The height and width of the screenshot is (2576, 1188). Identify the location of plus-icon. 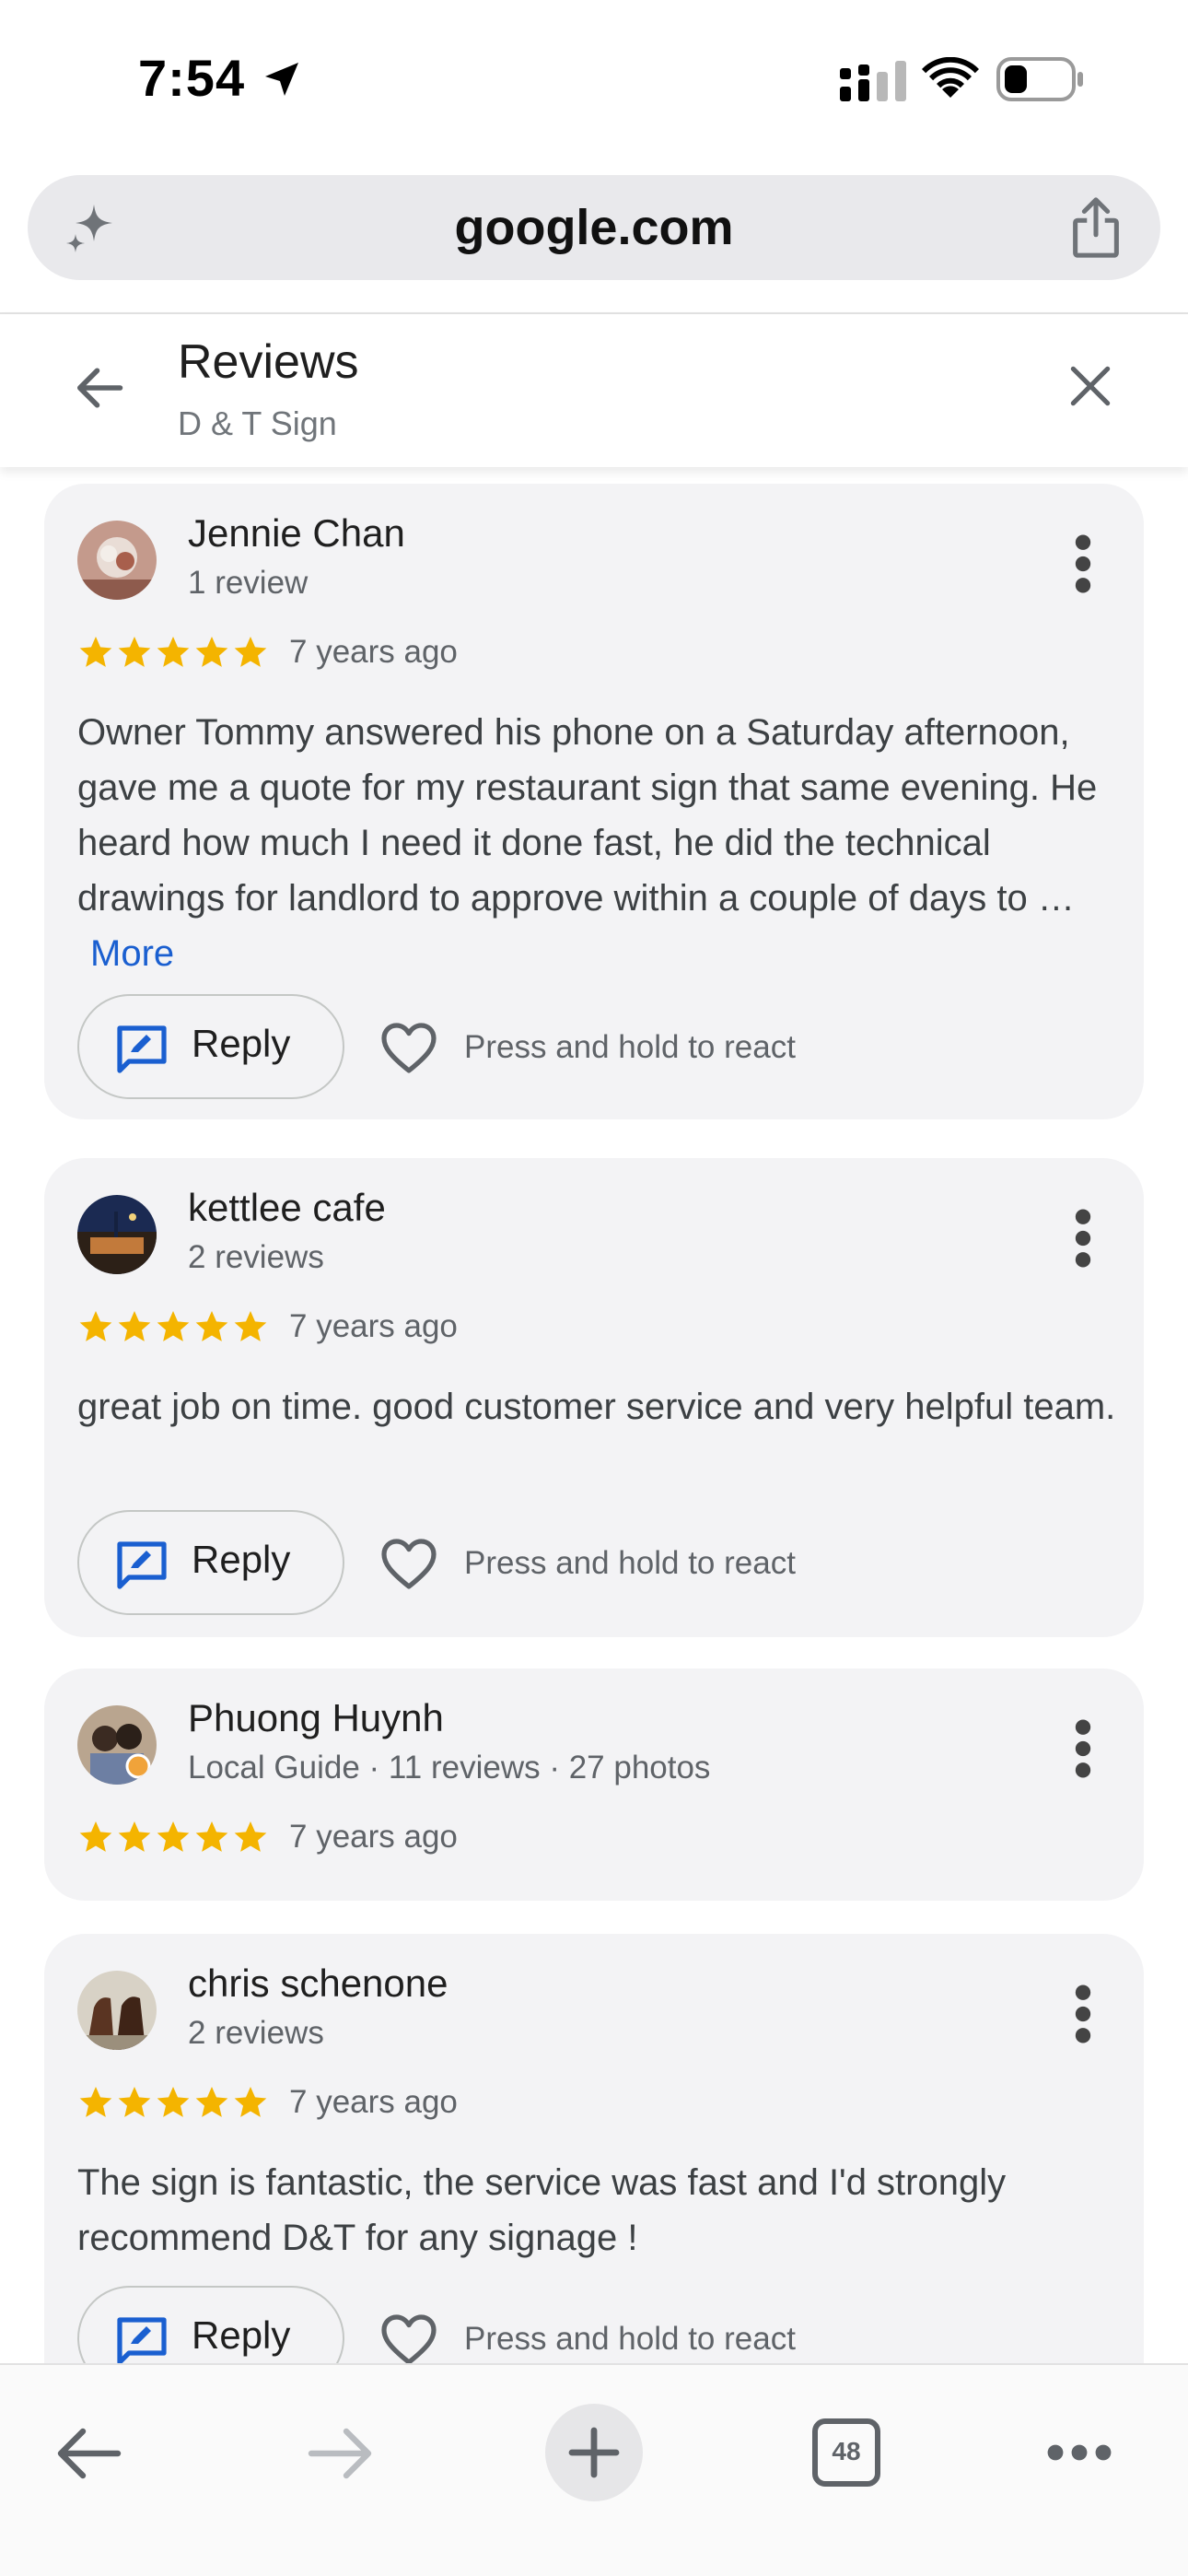
(594, 2452).